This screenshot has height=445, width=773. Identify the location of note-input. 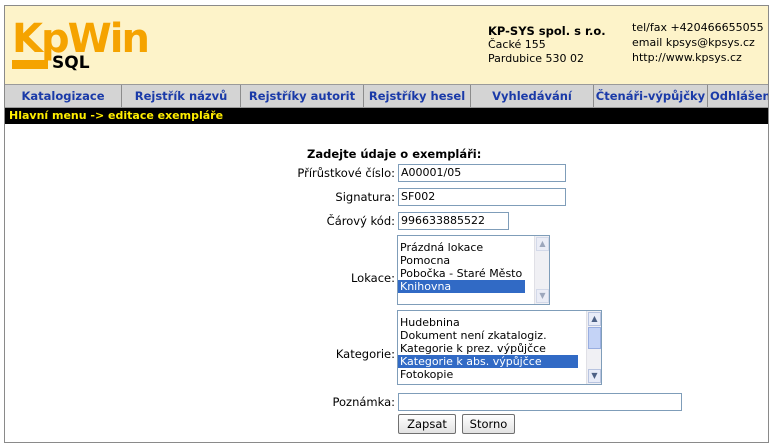
(540, 402).